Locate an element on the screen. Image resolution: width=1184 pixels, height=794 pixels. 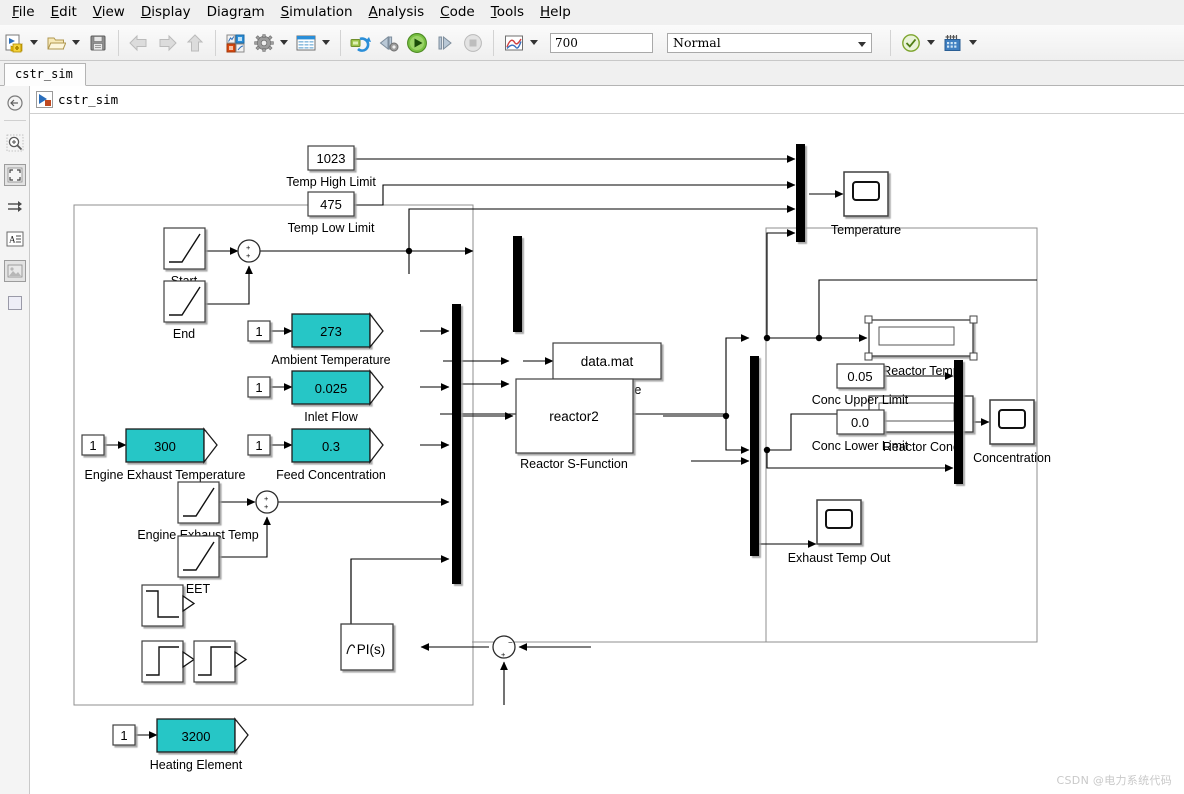
update-diagram-button is located at coordinates (361, 43).